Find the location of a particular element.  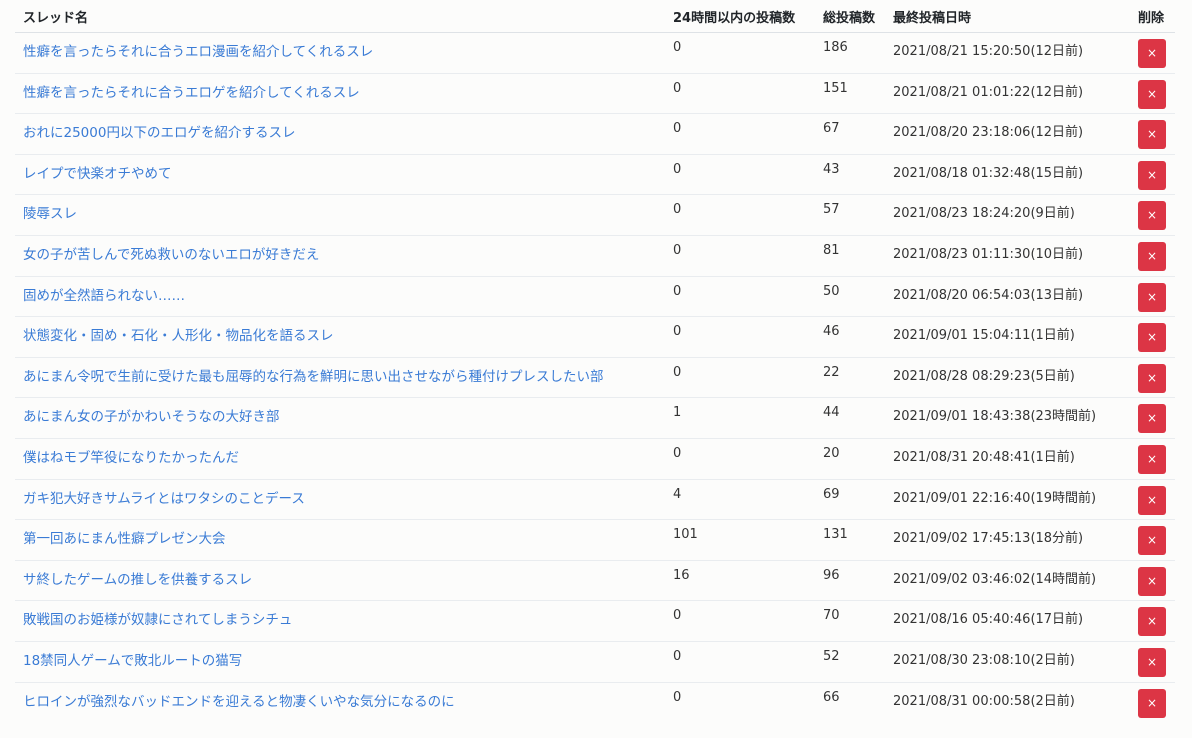

thread-name-cell: 僕はねモブ竿役になりたかったんだ is located at coordinates (340, 458).